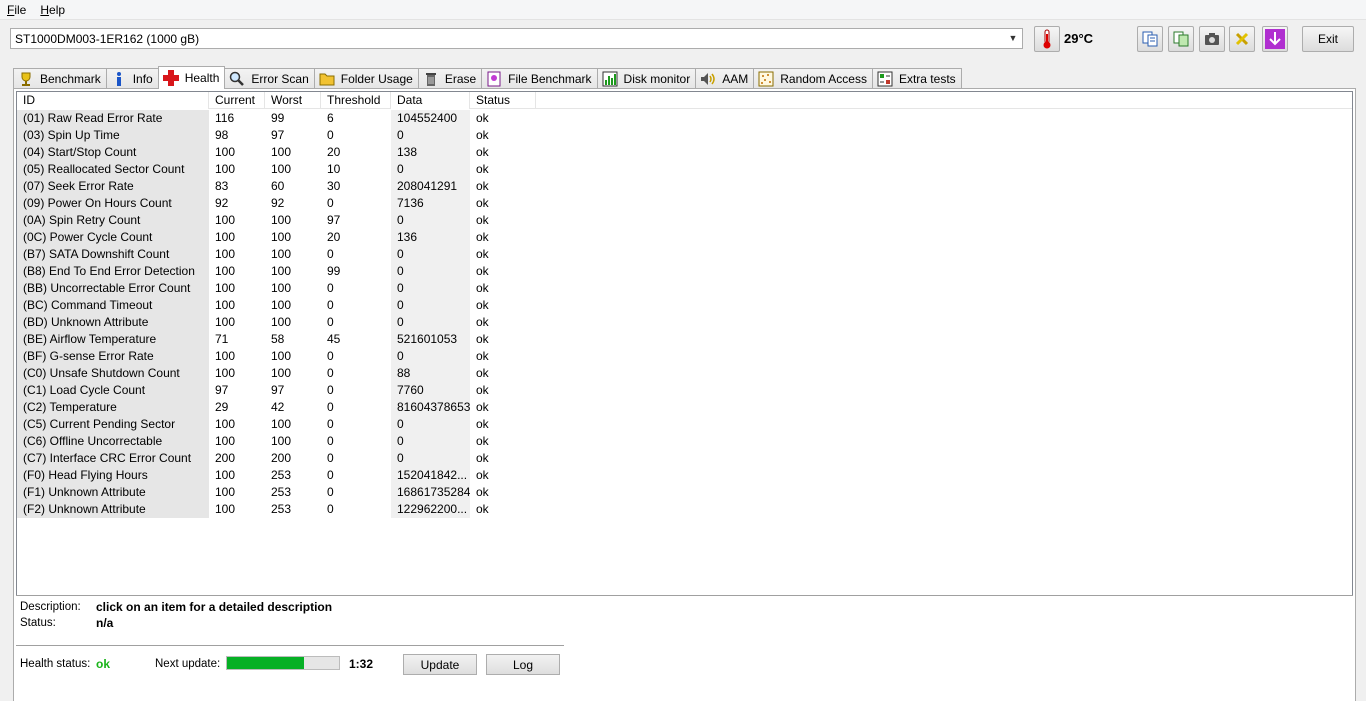  I want to click on tab-health: Health, so click(191, 77).